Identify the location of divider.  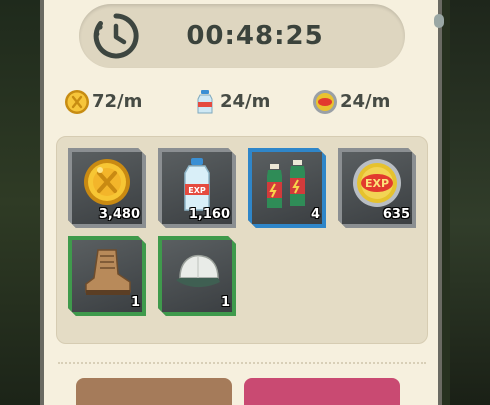
(242, 363).